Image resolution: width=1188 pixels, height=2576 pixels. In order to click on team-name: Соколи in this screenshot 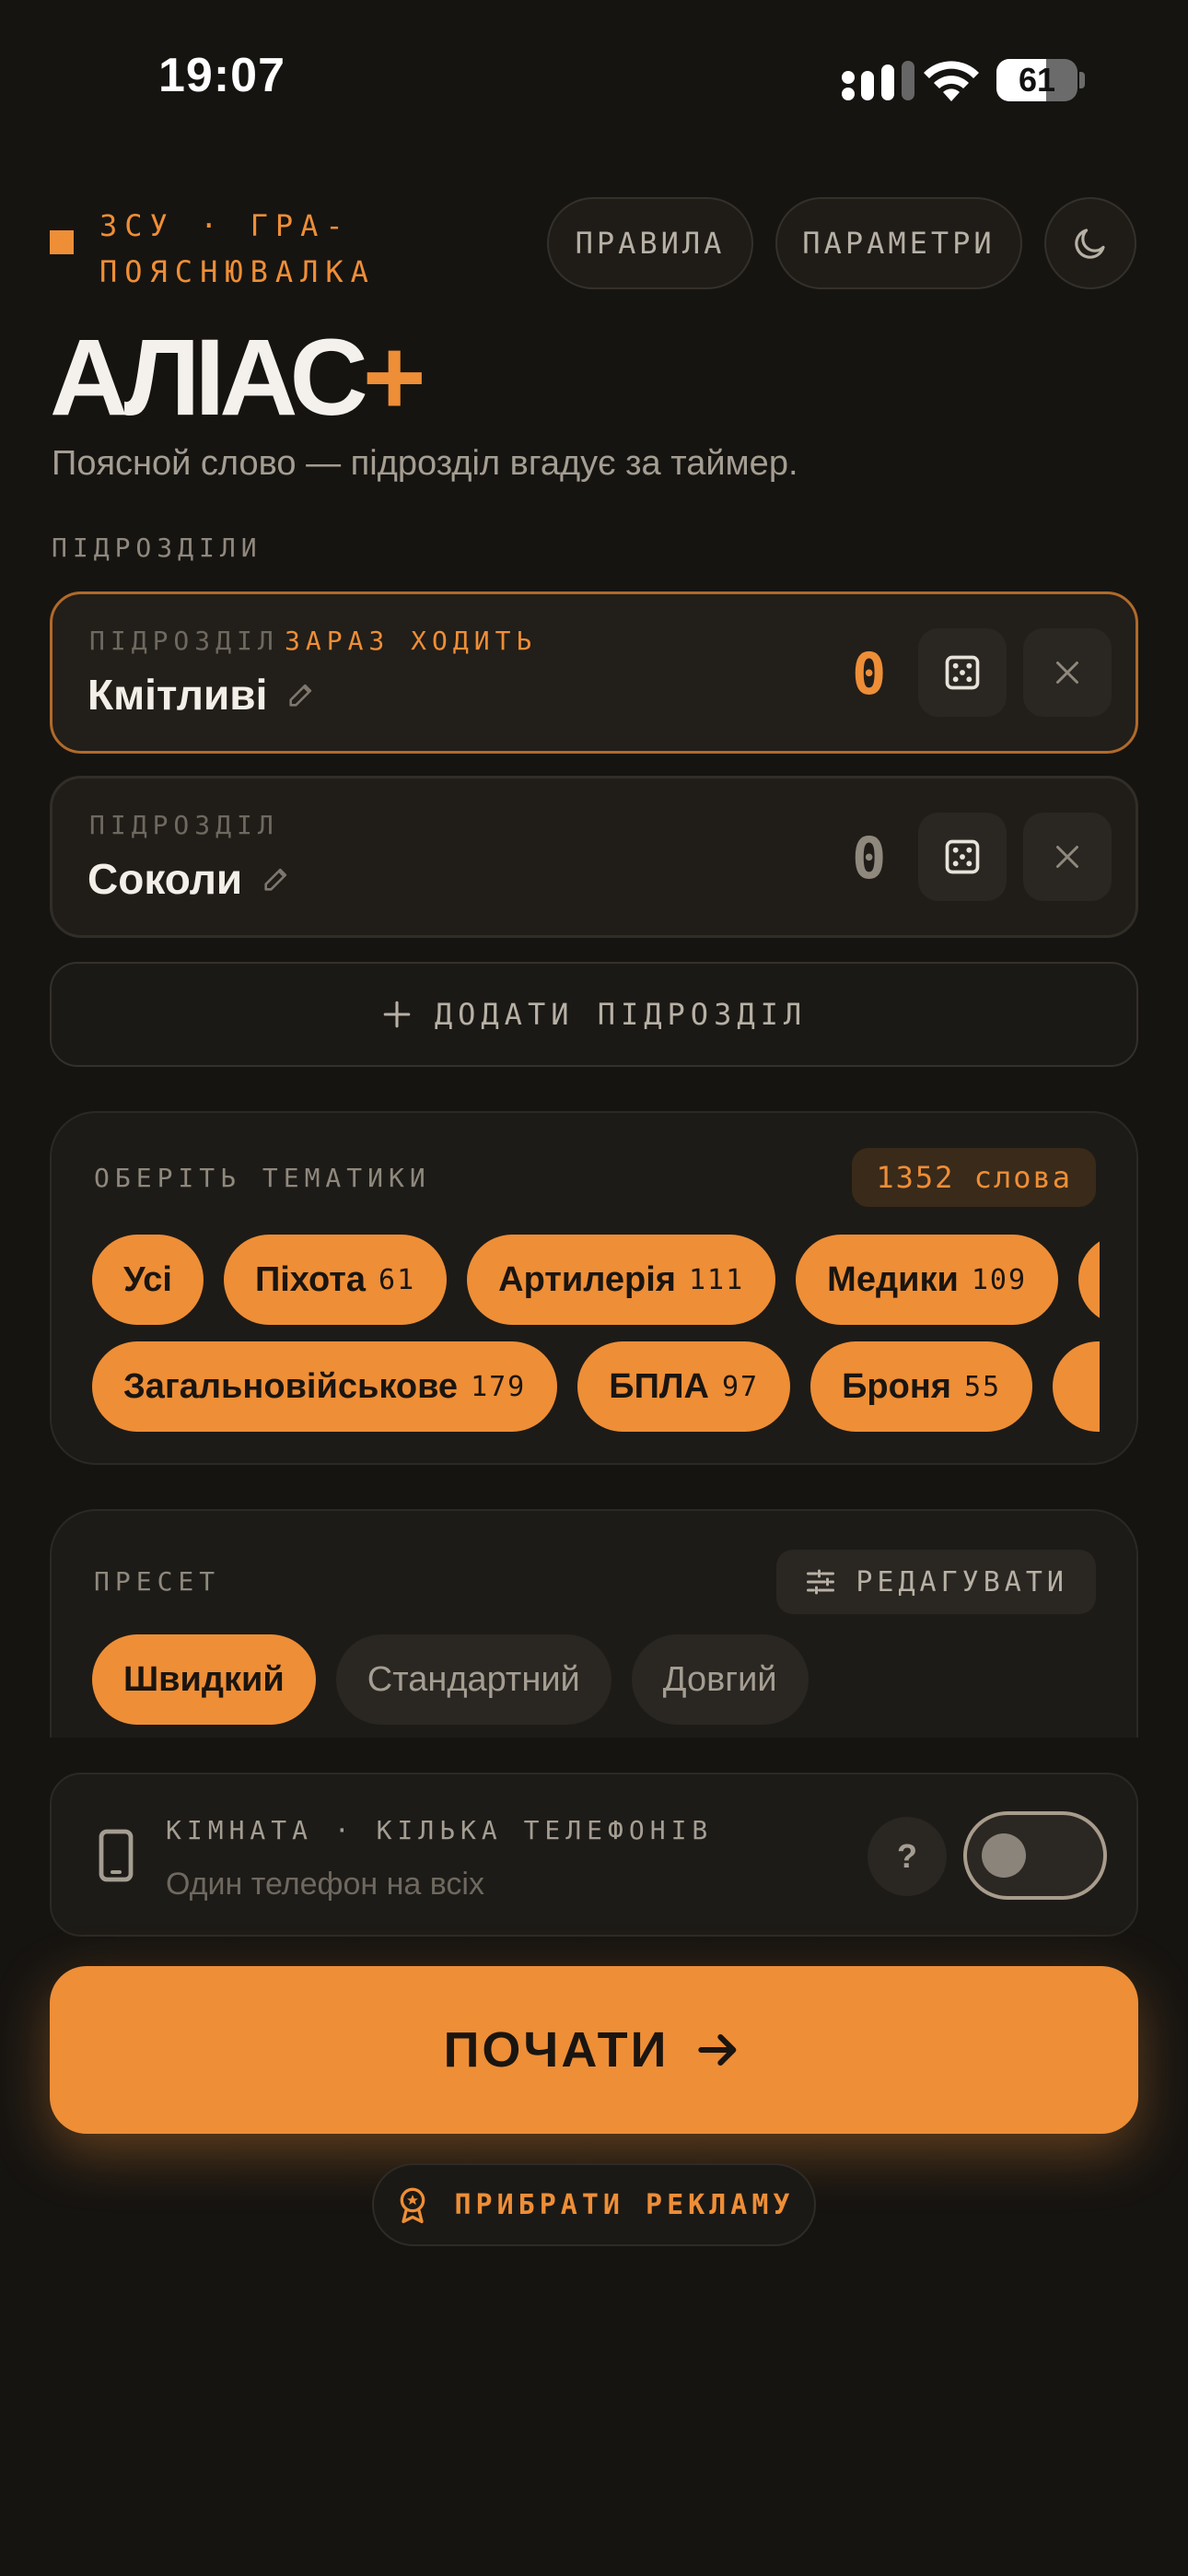, I will do `click(189, 879)`.